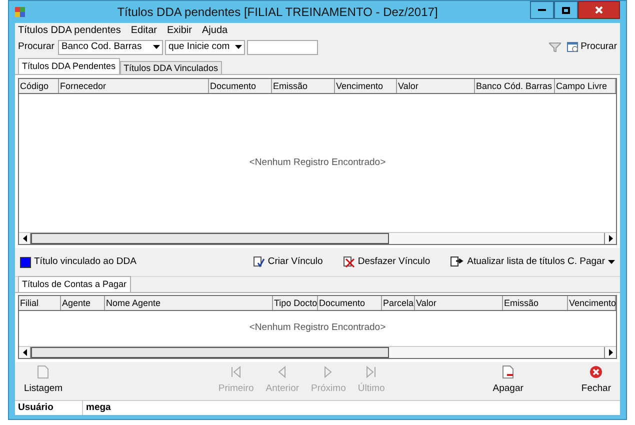 The image size is (635, 425). I want to click on document-check-icon, so click(258, 262).